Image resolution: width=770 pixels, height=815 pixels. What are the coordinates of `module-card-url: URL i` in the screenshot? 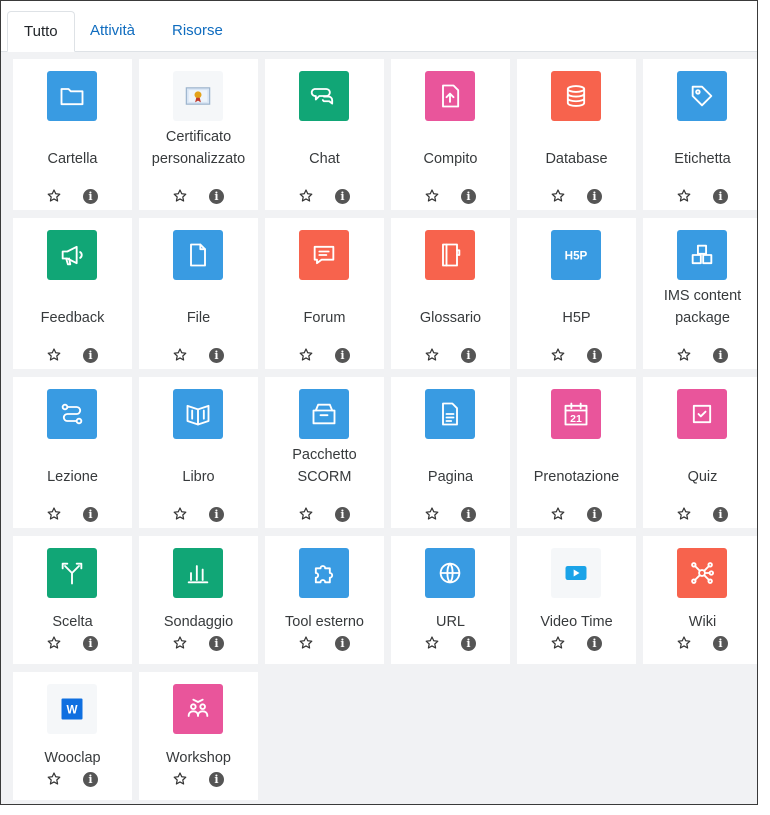 It's located at (450, 600).